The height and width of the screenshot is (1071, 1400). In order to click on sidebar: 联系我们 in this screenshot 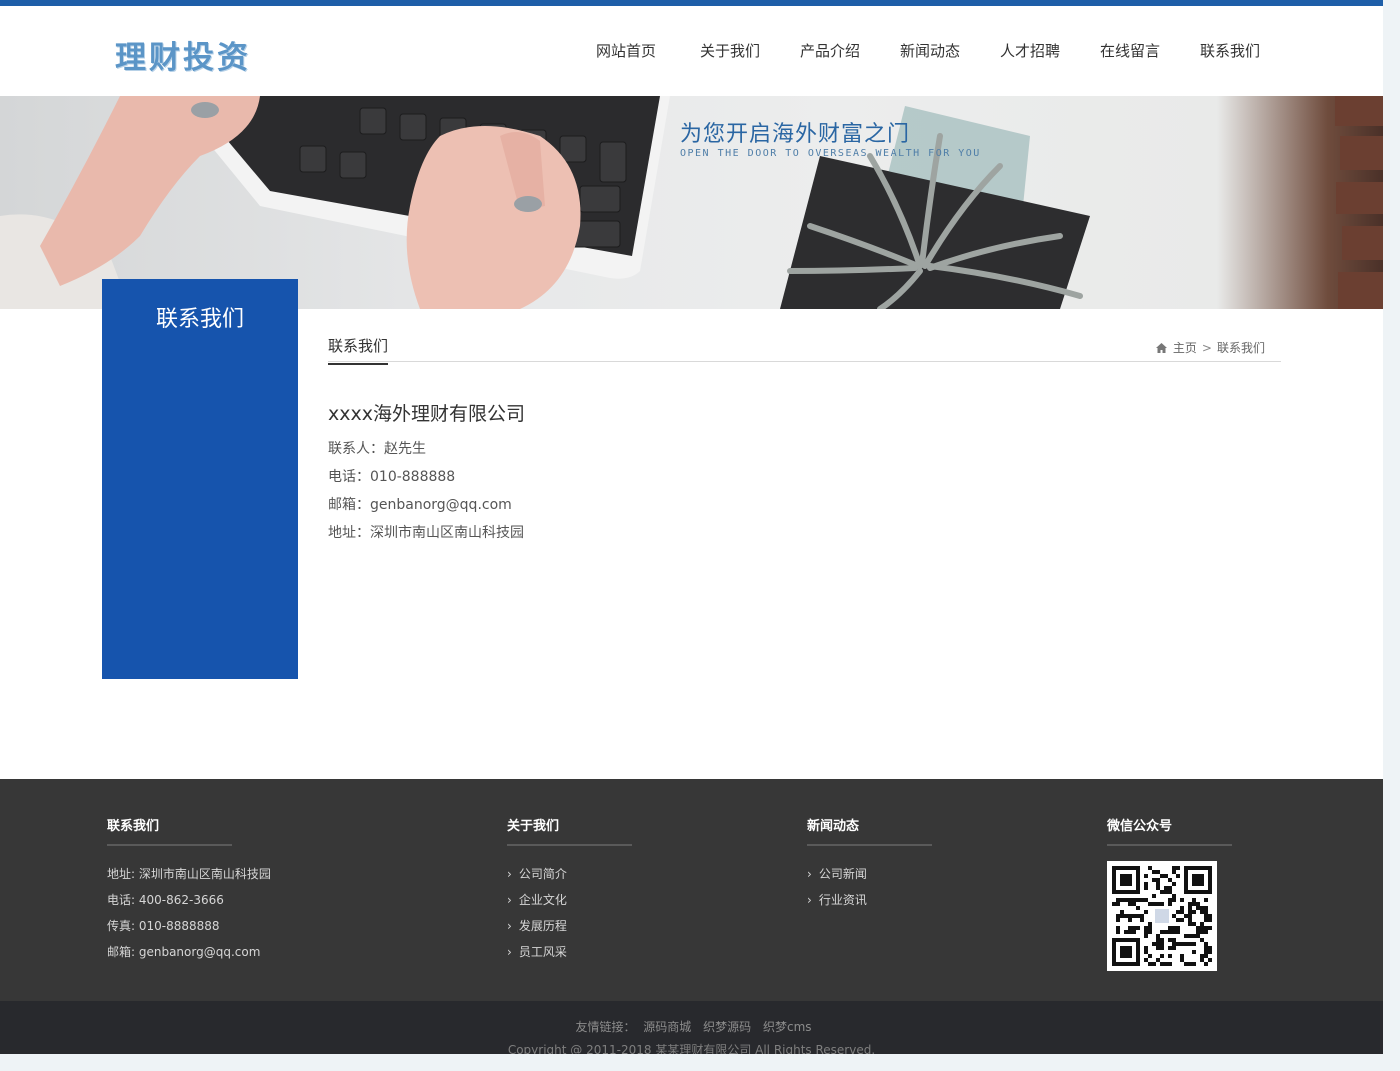, I will do `click(200, 479)`.